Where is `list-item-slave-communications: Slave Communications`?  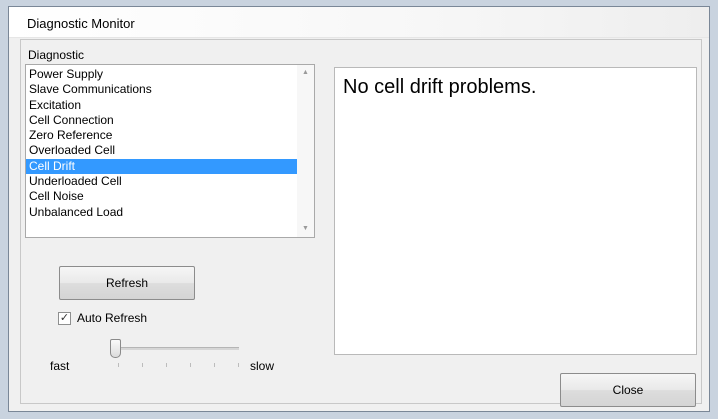
list-item-slave-communications: Slave Communications is located at coordinates (161, 89).